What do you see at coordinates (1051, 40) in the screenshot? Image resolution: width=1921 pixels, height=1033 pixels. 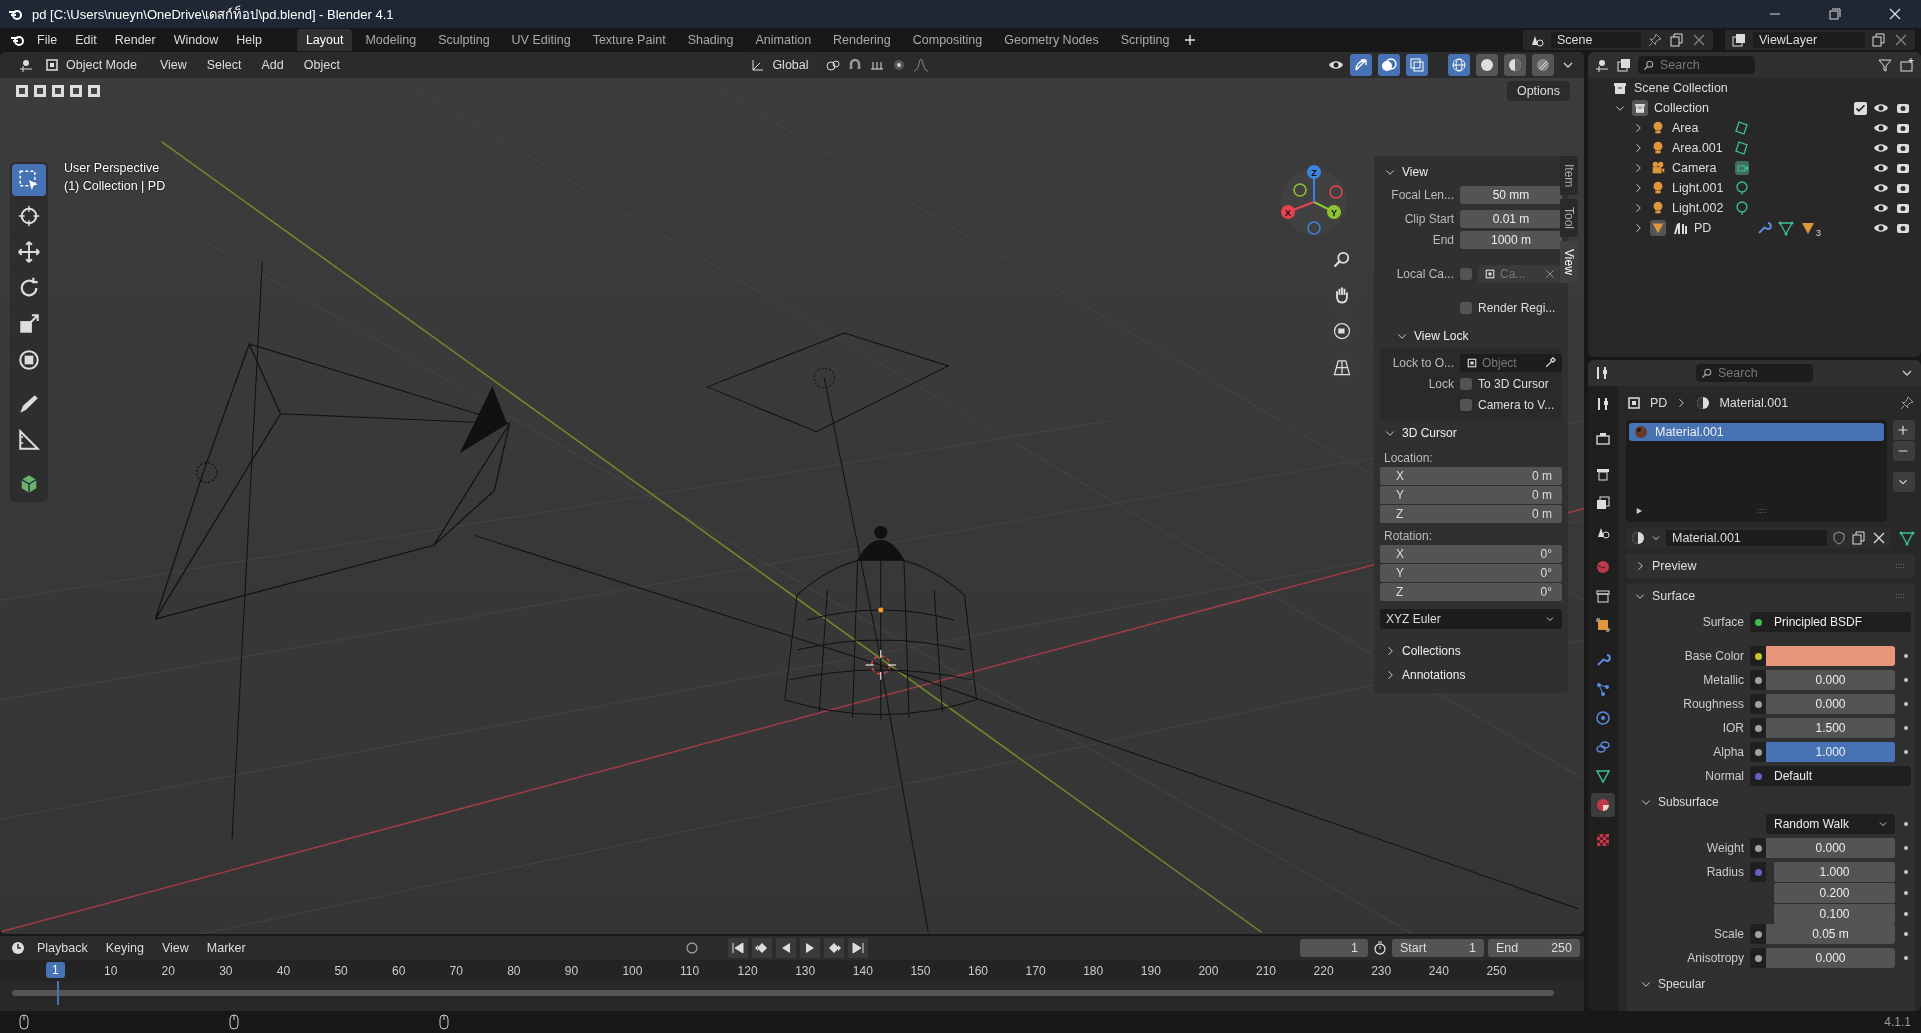 I see `workspace-tab: Geometry Nodes` at bounding box center [1051, 40].